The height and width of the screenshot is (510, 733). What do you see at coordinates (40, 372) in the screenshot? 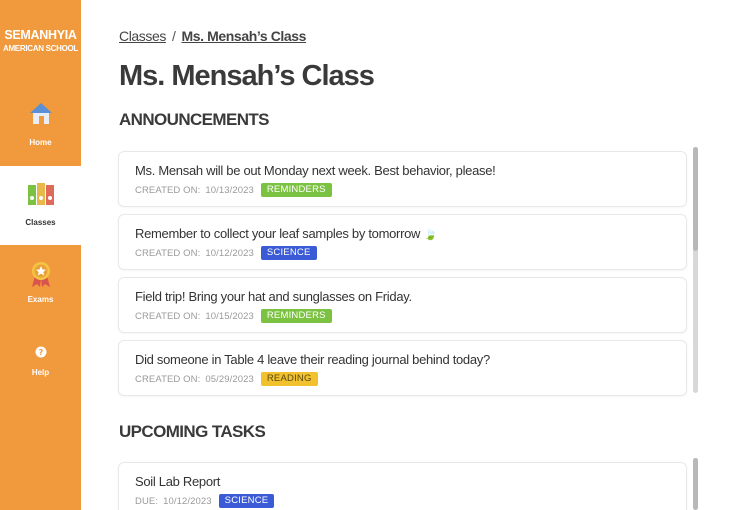
I see `nav-label-help: Help` at bounding box center [40, 372].